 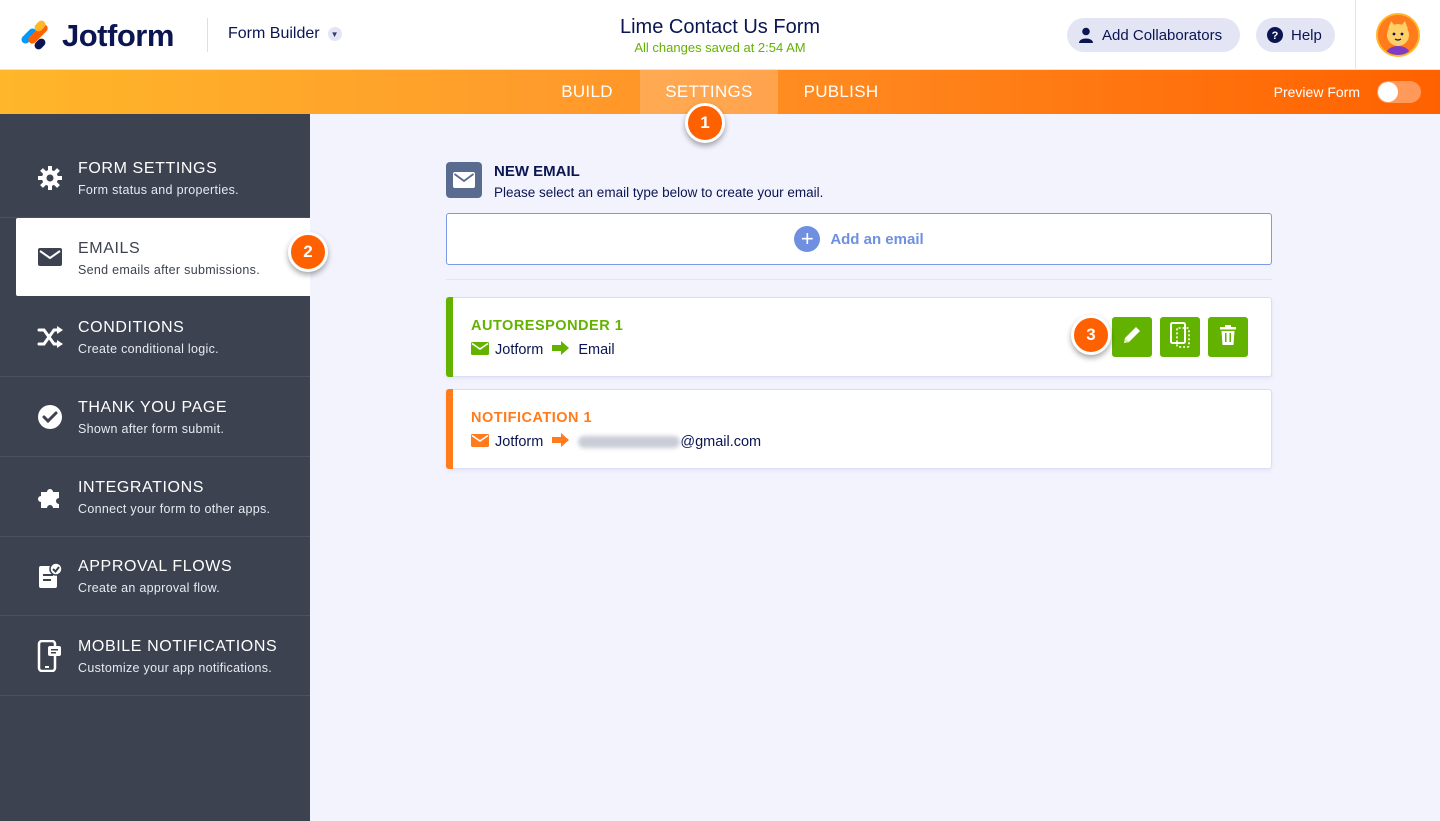 What do you see at coordinates (163, 257) in the screenshot?
I see `sidebar-item-emails: EMAILS Send emails after submissions.` at bounding box center [163, 257].